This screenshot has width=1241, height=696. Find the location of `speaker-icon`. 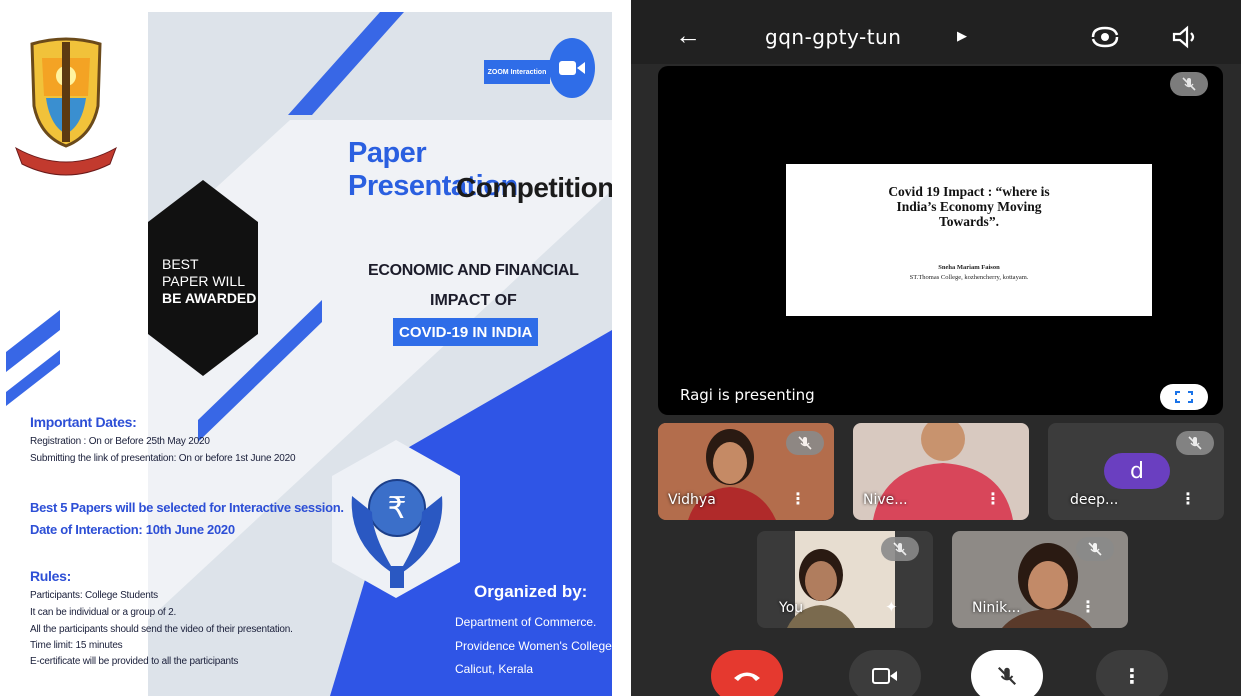

speaker-icon is located at coordinates (1186, 37).